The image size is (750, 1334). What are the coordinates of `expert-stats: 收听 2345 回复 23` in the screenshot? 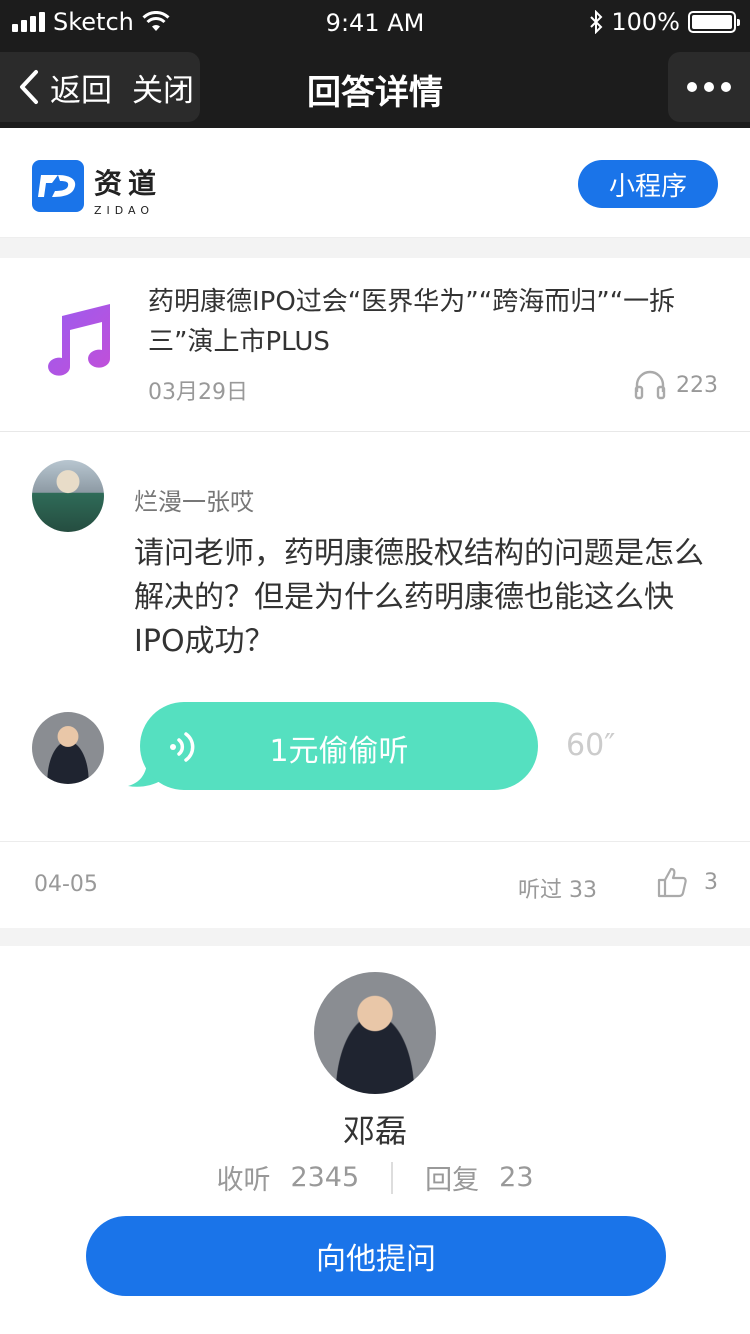 It's located at (375, 1177).